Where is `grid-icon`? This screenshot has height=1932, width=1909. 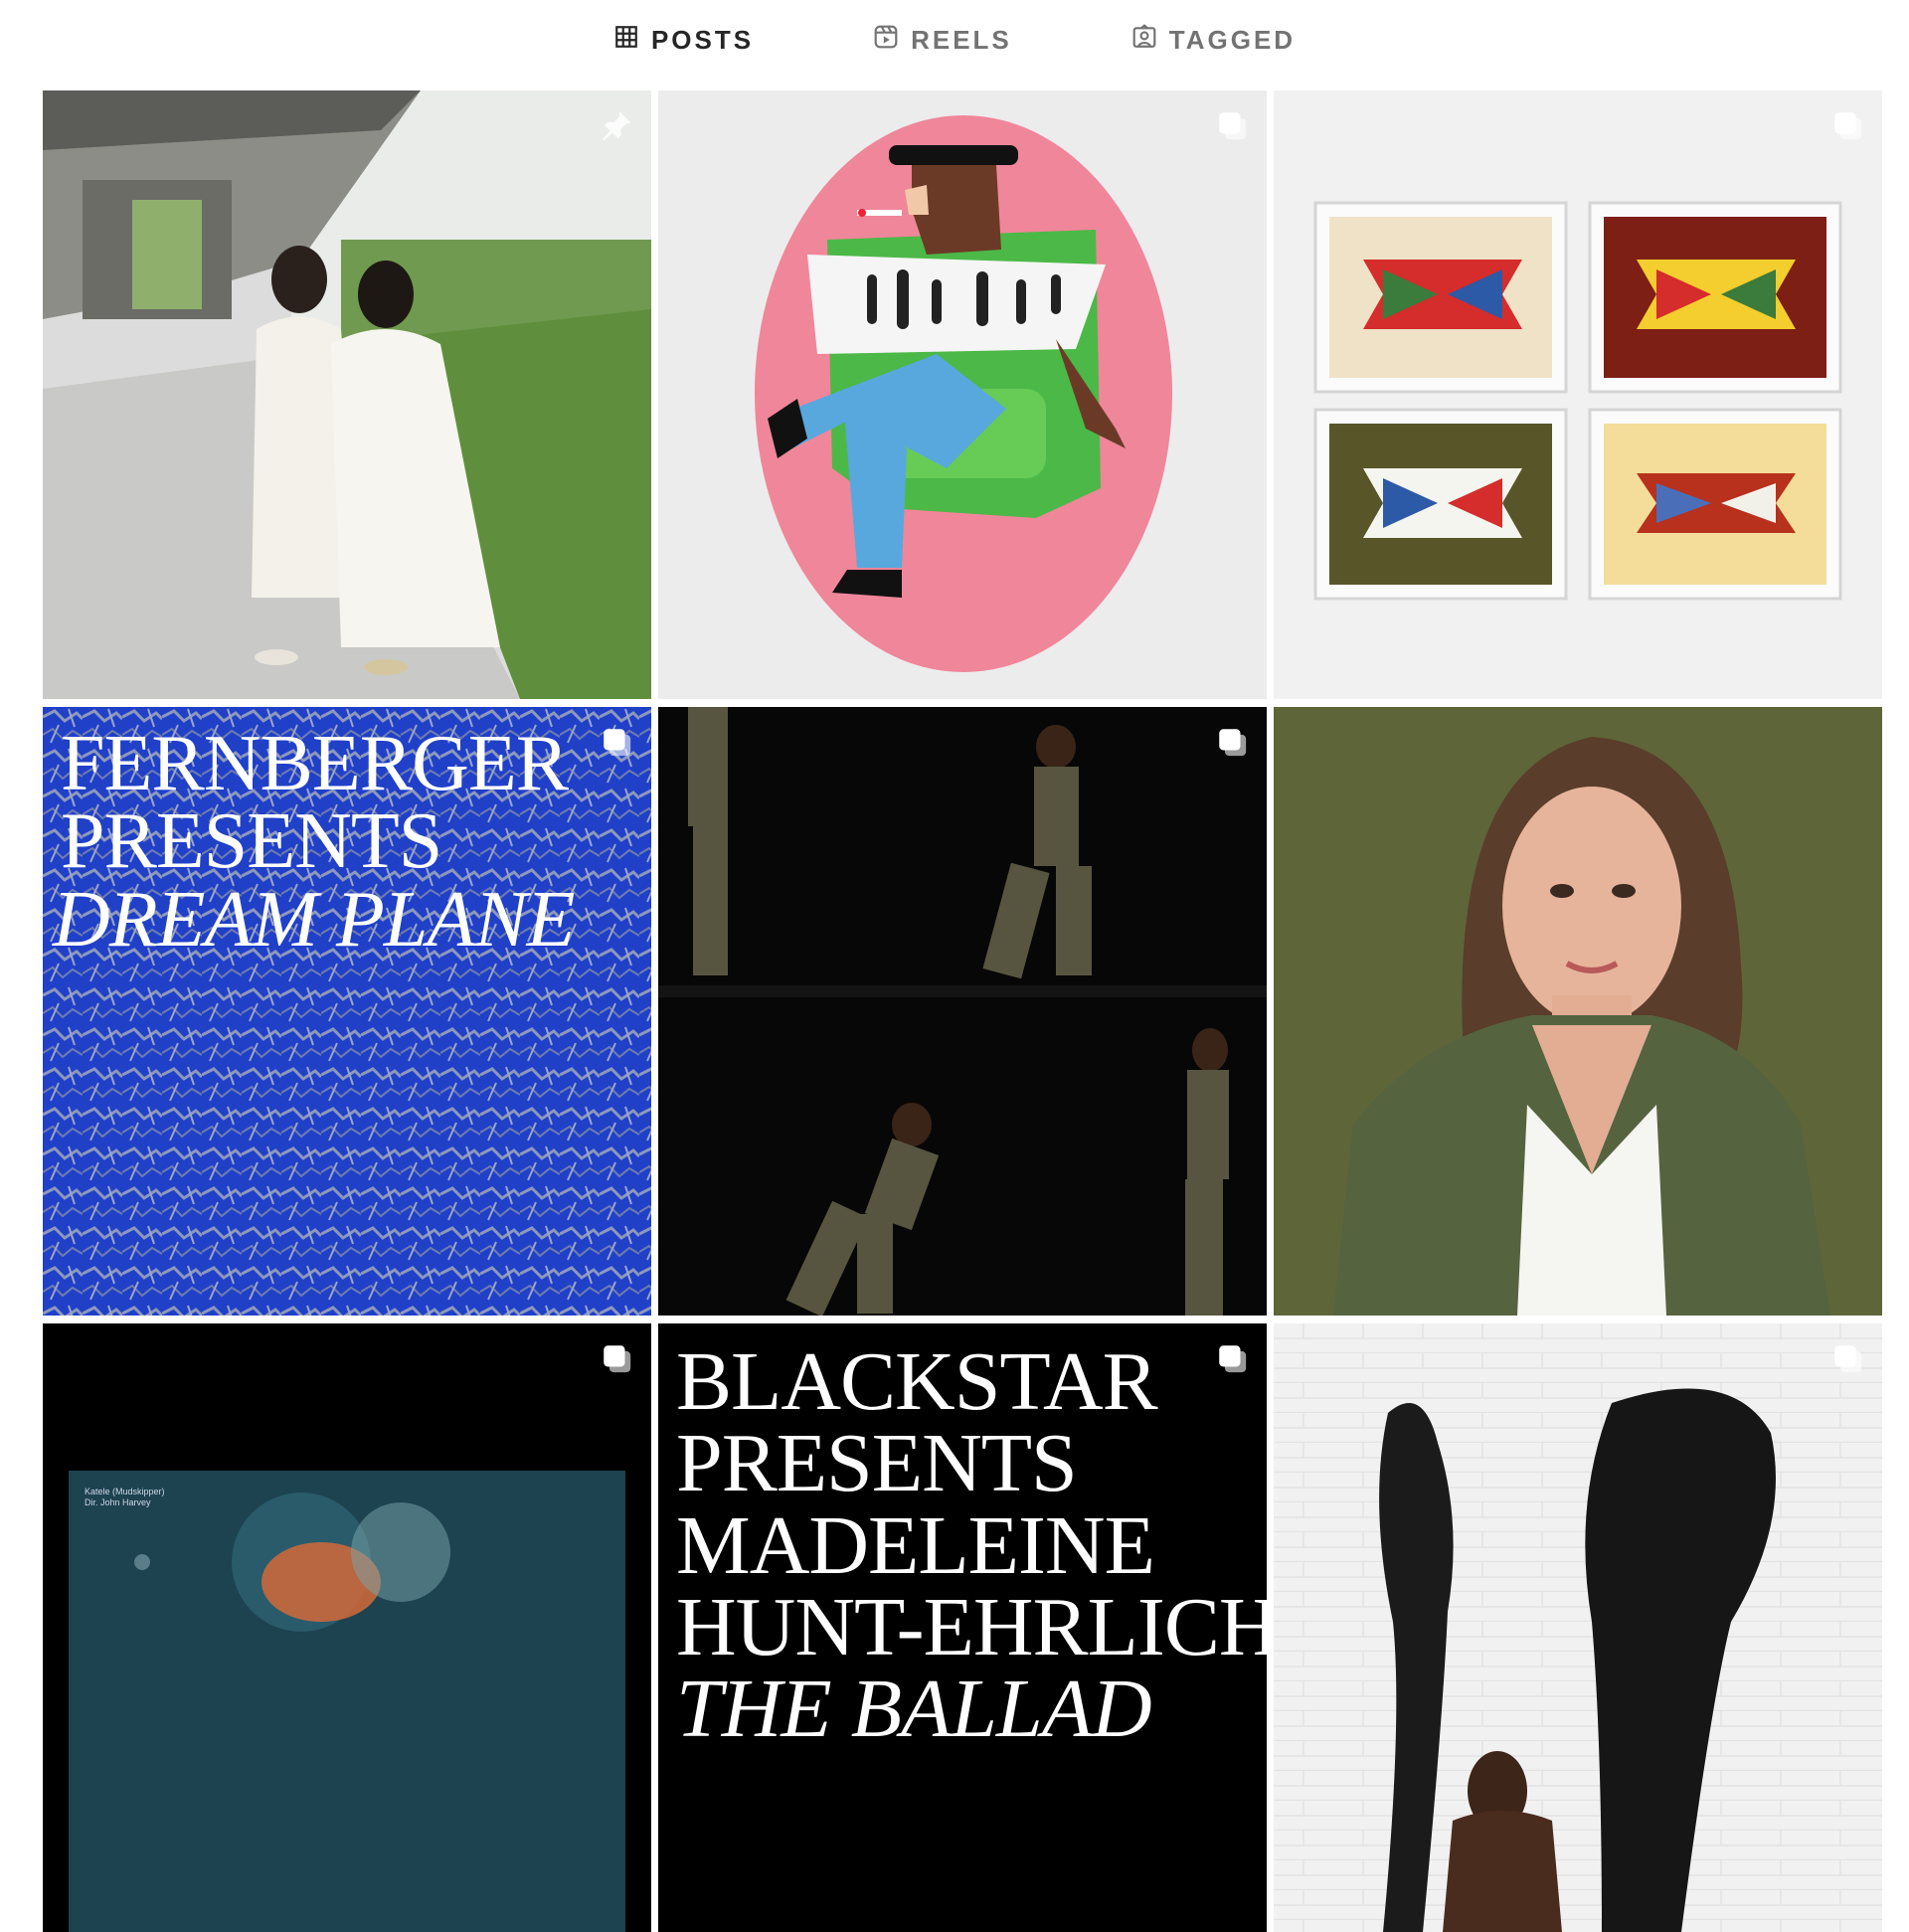
grid-icon is located at coordinates (626, 40).